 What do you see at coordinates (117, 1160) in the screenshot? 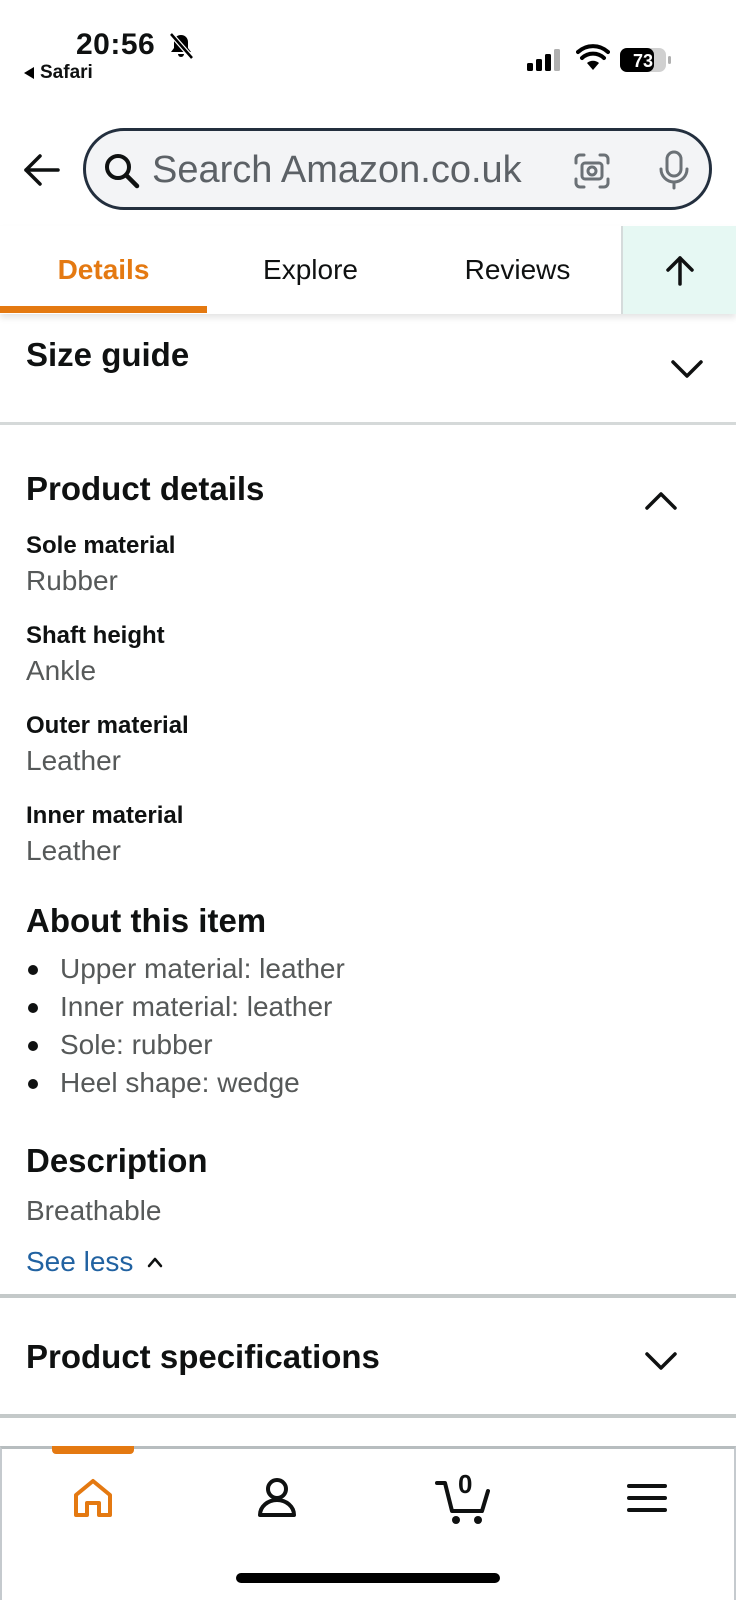
I see `description-title: Description` at bounding box center [117, 1160].